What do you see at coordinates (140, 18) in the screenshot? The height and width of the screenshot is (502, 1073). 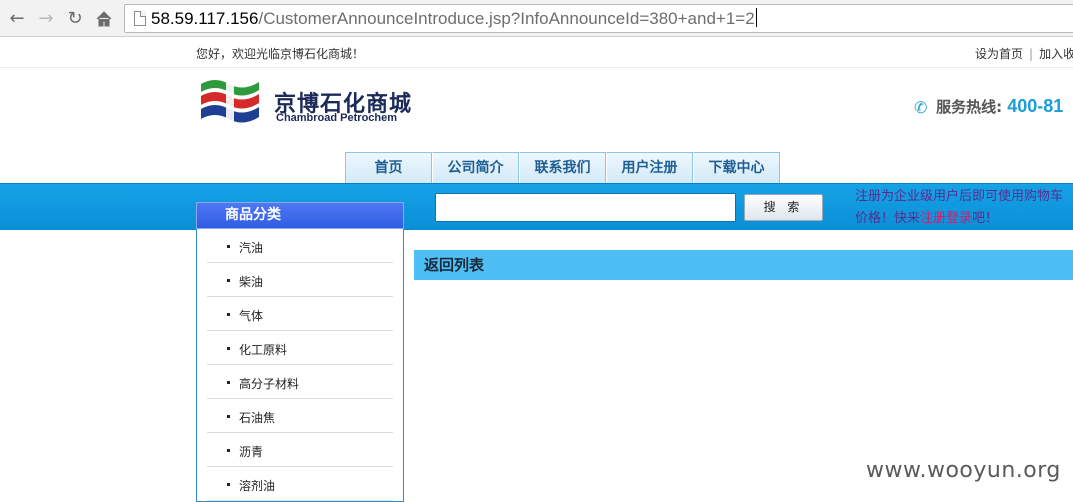 I see `page-icon` at bounding box center [140, 18].